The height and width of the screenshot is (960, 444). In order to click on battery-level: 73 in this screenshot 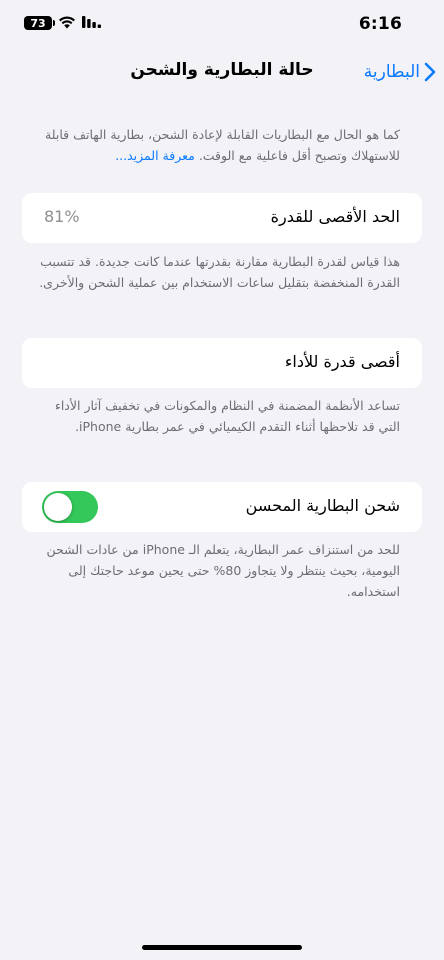, I will do `click(38, 23)`.